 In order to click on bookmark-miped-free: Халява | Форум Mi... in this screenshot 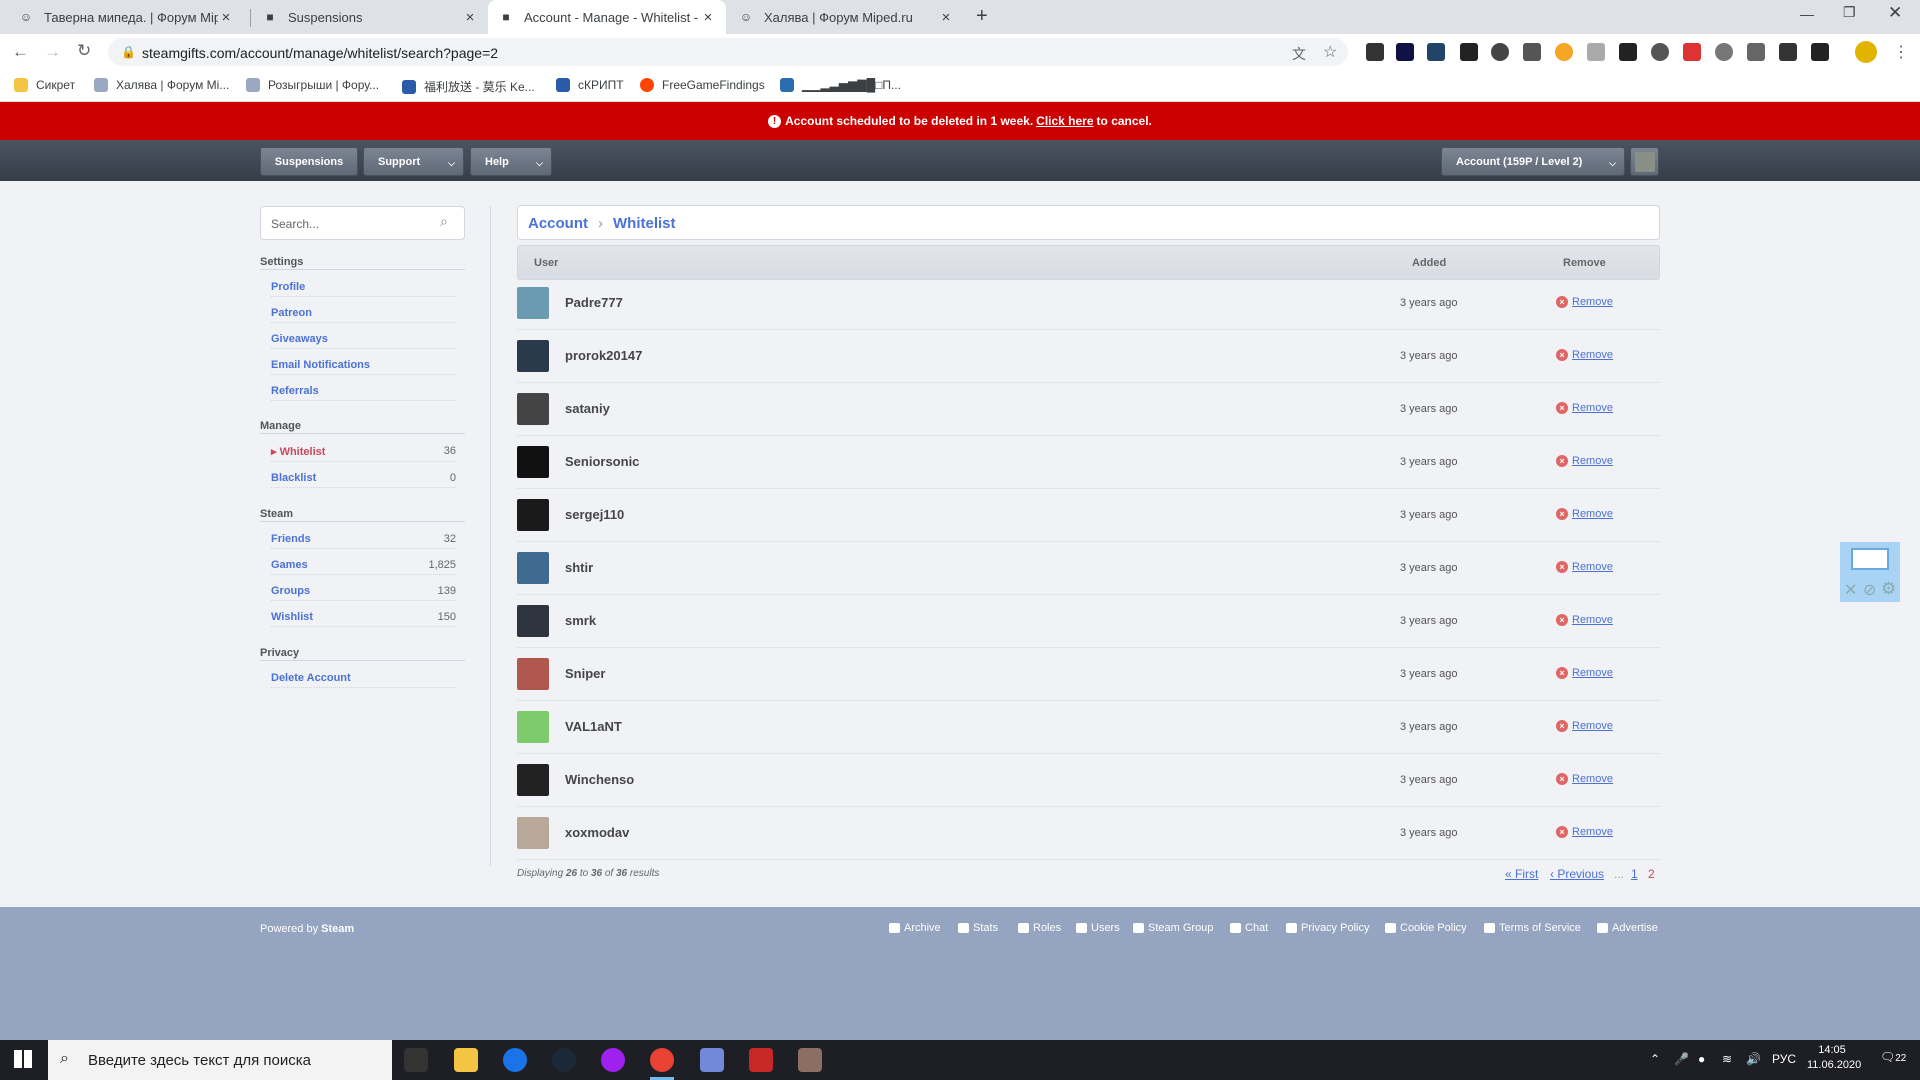, I will do `click(161, 85)`.